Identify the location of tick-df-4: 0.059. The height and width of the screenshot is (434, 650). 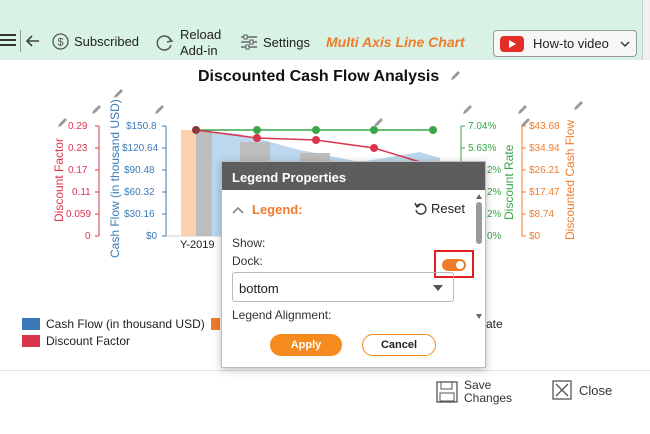
(79, 214).